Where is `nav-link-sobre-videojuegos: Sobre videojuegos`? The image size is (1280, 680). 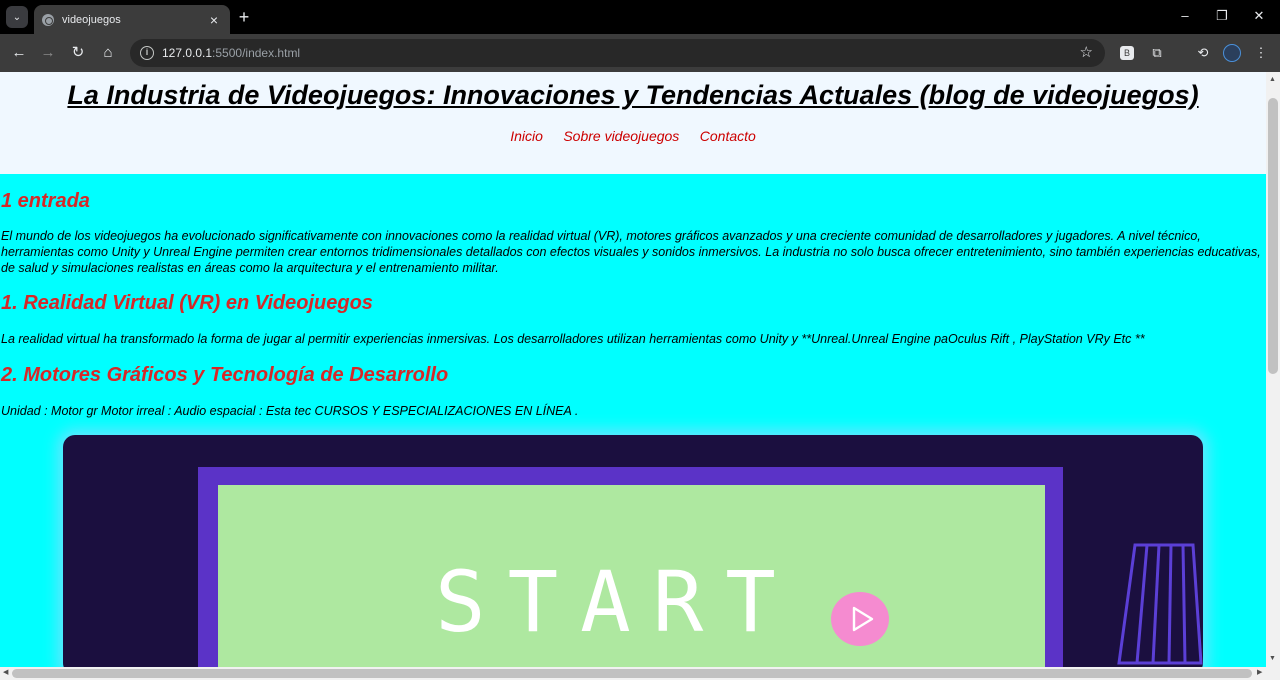
nav-link-sobre-videojuegos: Sobre videojuegos is located at coordinates (621, 136).